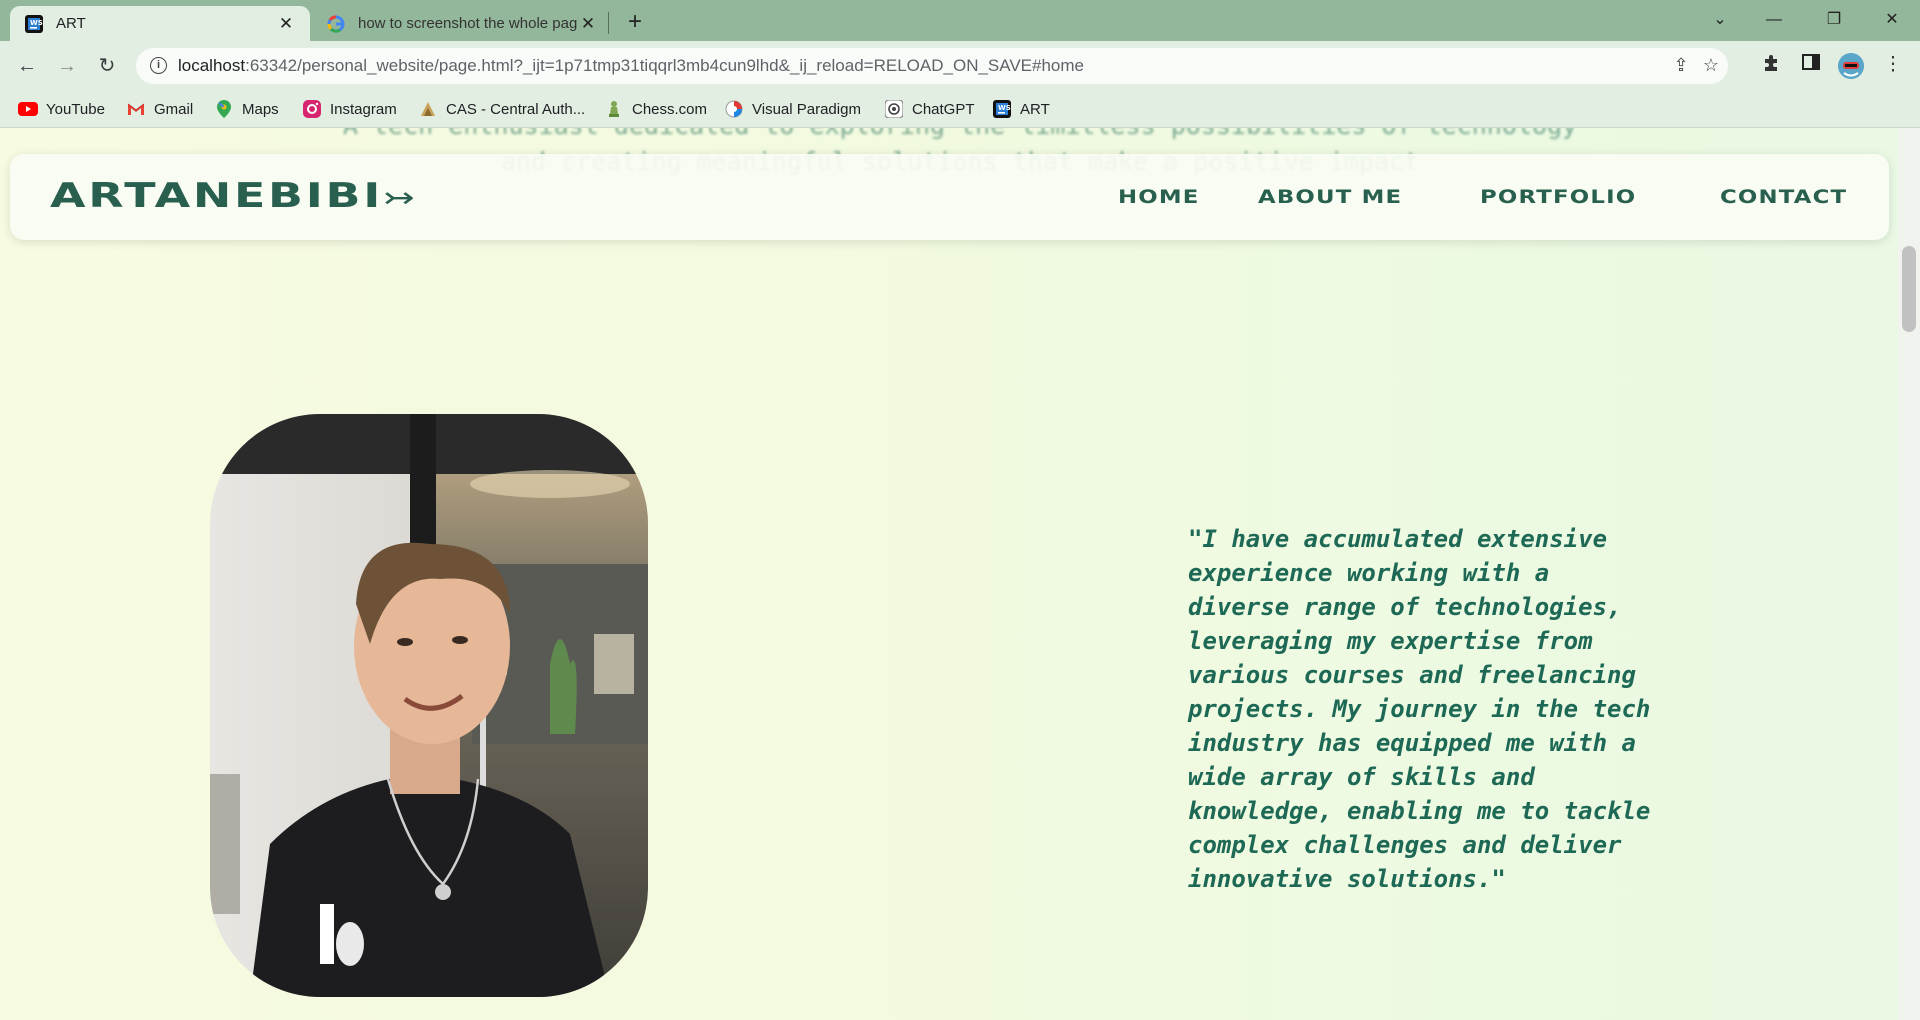  Describe the element at coordinates (160, 23) in the screenshot. I see `tab-art: WS ART ✕` at that location.